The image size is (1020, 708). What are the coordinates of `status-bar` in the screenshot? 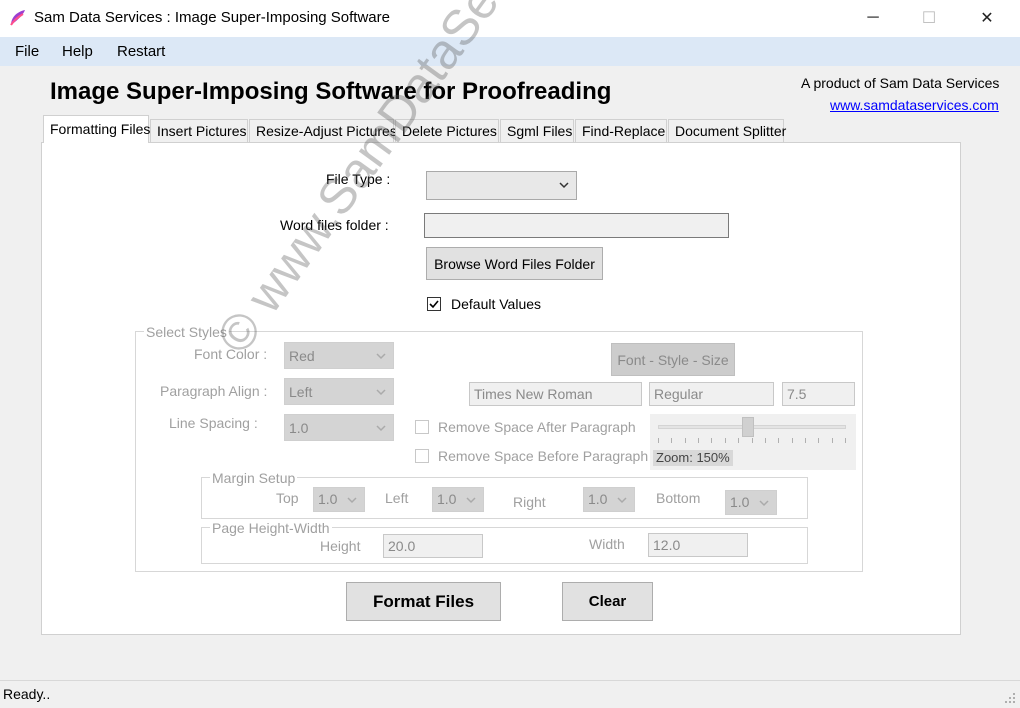 It's located at (510, 694).